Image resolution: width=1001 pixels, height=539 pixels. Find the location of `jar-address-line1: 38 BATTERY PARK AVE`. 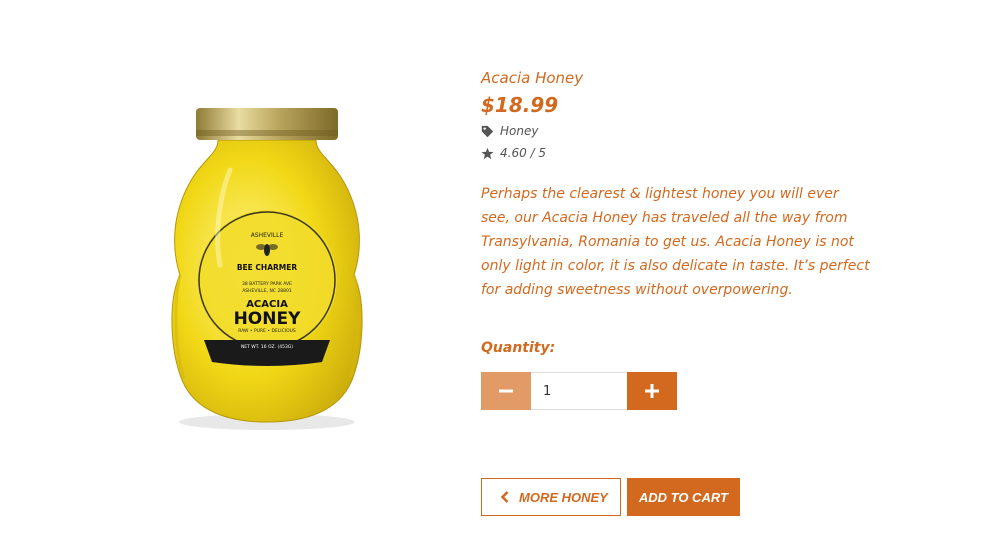

jar-address-line1: 38 BATTERY PARK AVE is located at coordinates (267, 284).